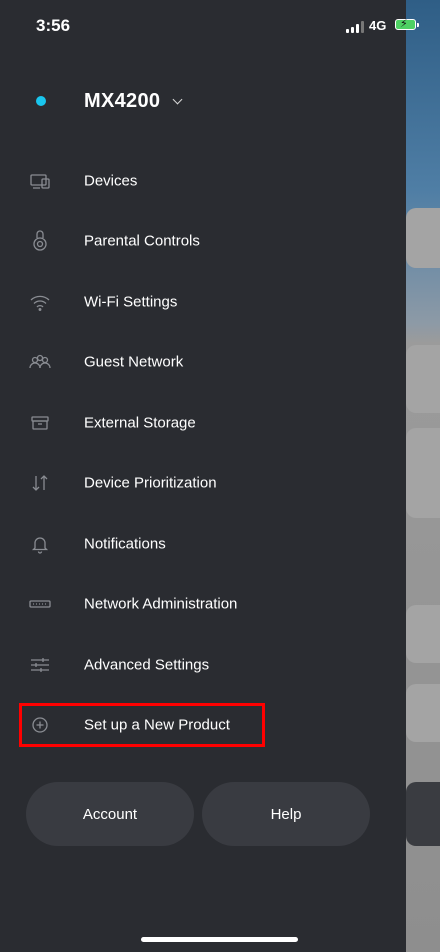 The width and height of the screenshot is (440, 952). I want to click on router-status-dot, so click(41, 101).